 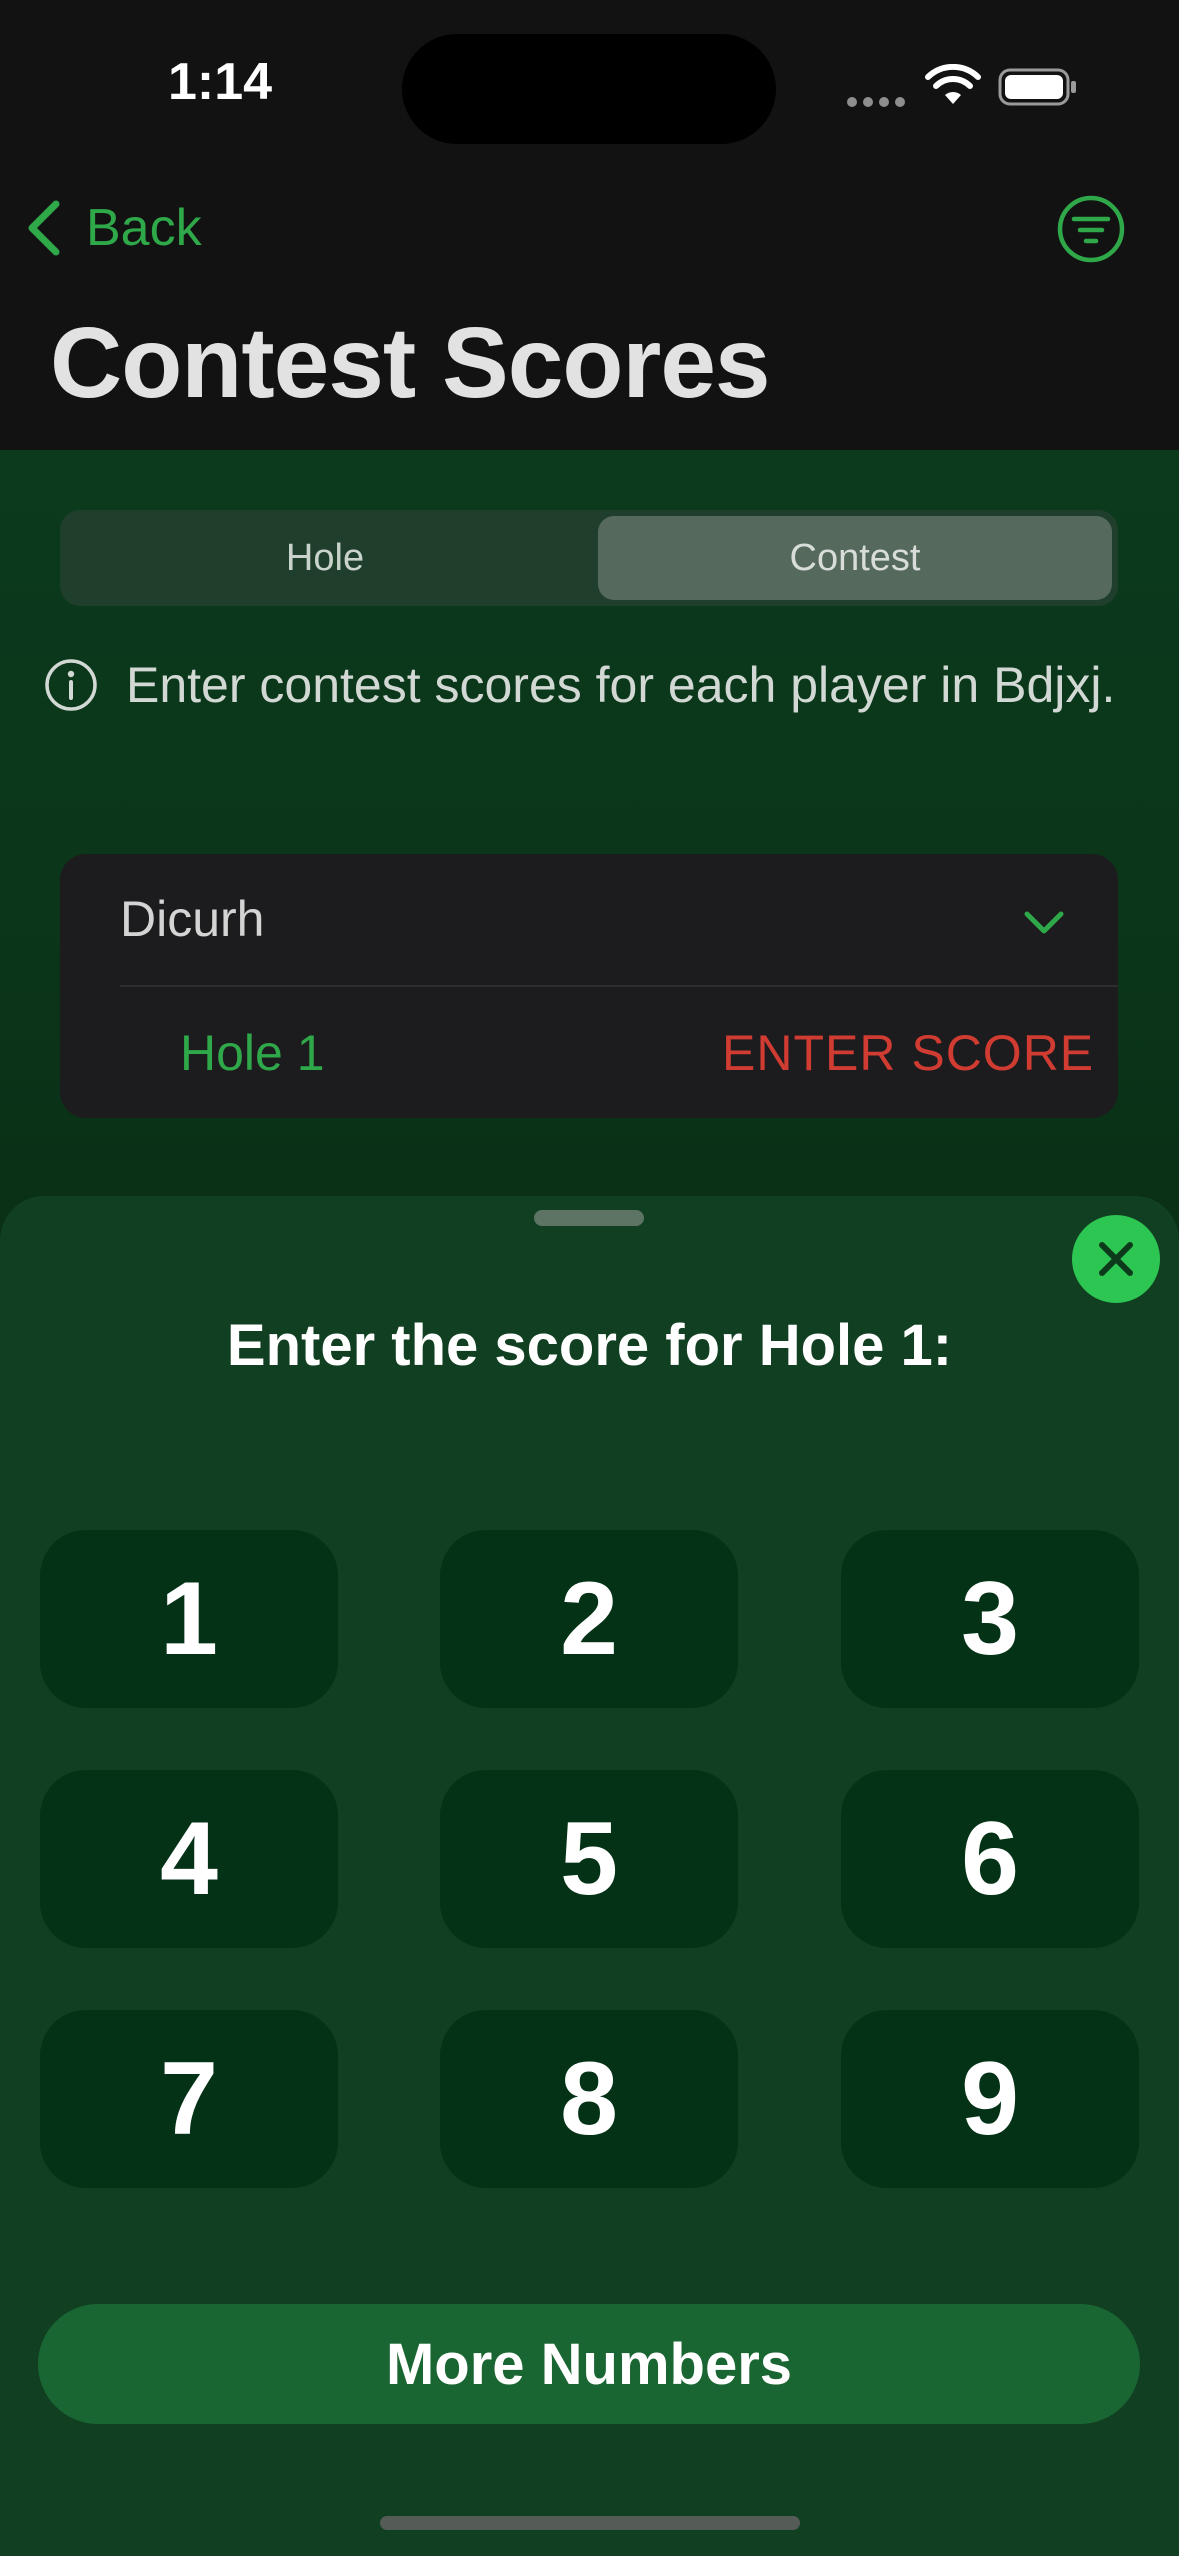 I want to click on key-3: 3, so click(x=990, y=1619).